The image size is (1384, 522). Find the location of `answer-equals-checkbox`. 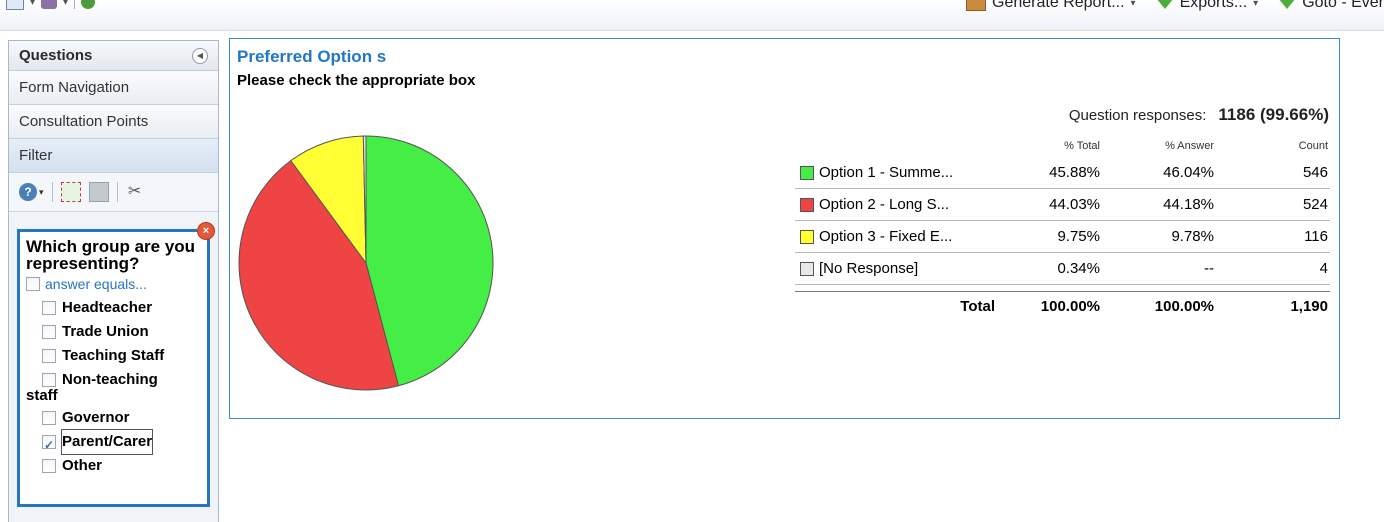

answer-equals-checkbox is located at coordinates (33, 284).